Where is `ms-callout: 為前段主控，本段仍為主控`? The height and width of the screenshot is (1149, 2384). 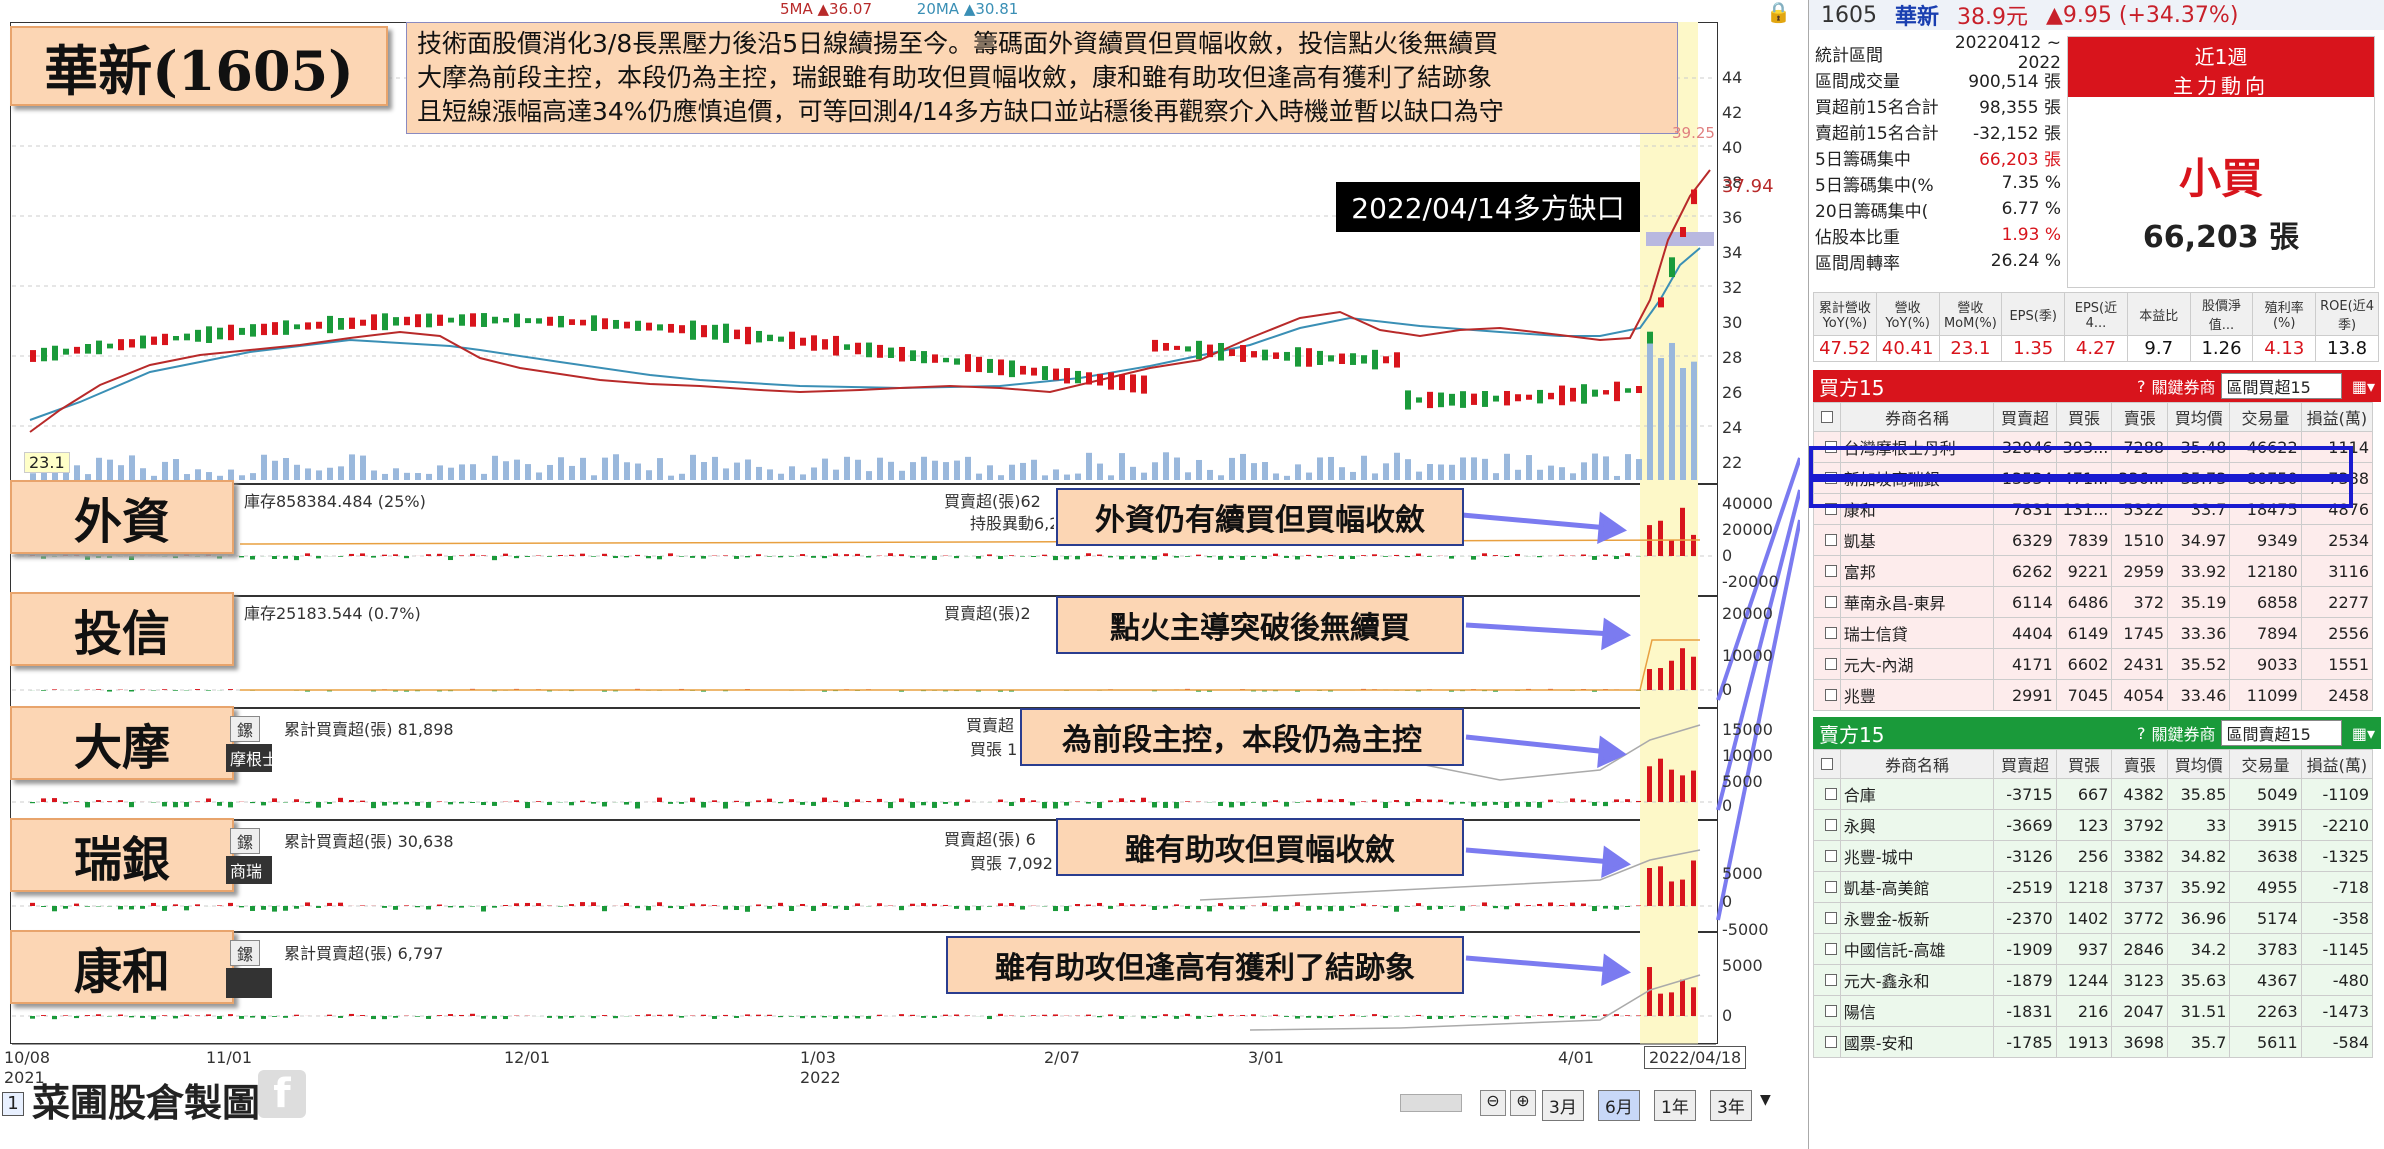
ms-callout: 為前段主控，本段仍為主控 is located at coordinates (1242, 737).